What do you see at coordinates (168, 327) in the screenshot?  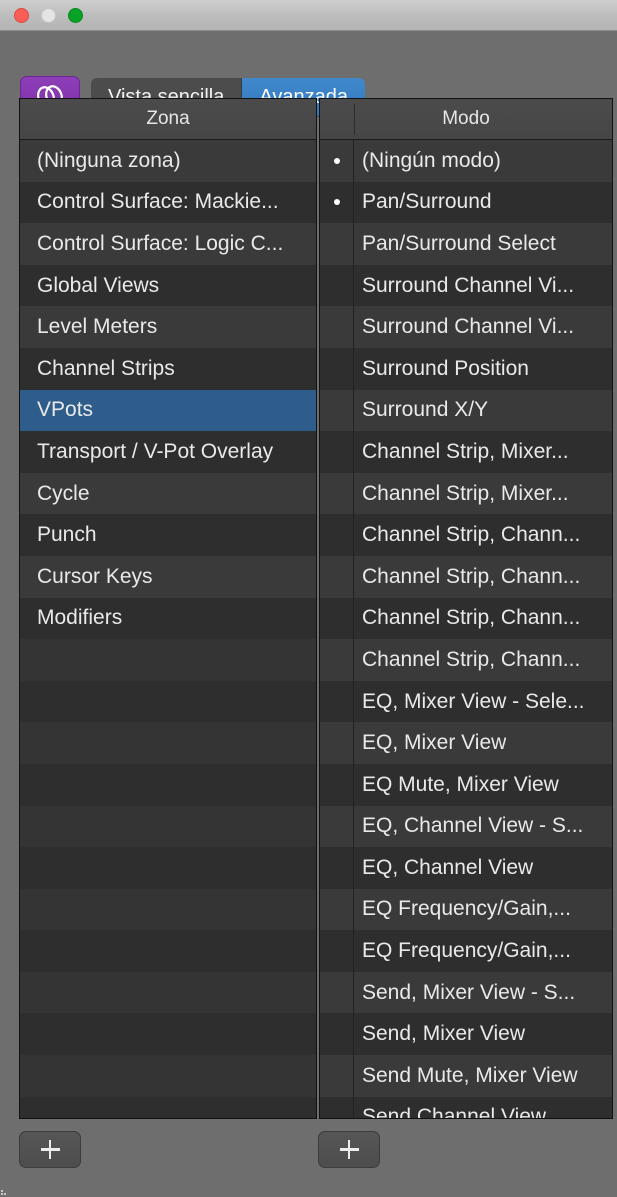 I see `zone-row: Level Meters` at bounding box center [168, 327].